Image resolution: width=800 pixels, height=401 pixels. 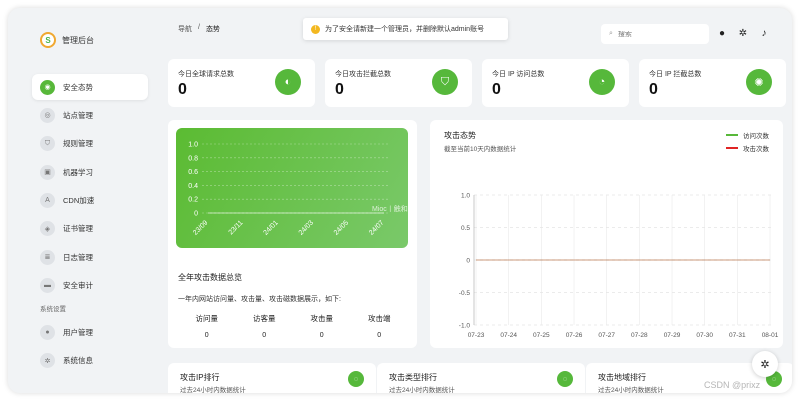 I want to click on database-icon: ≣, so click(x=47, y=257).